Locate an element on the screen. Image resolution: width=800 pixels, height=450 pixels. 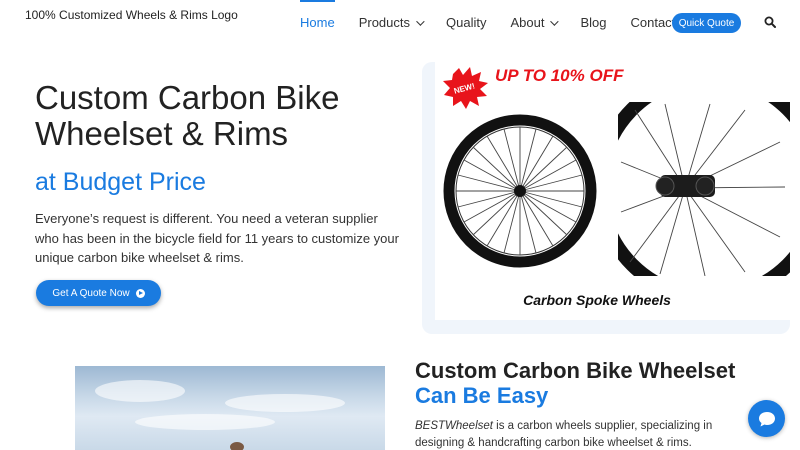
chat-bubble-icon is located at coordinates (766, 418).